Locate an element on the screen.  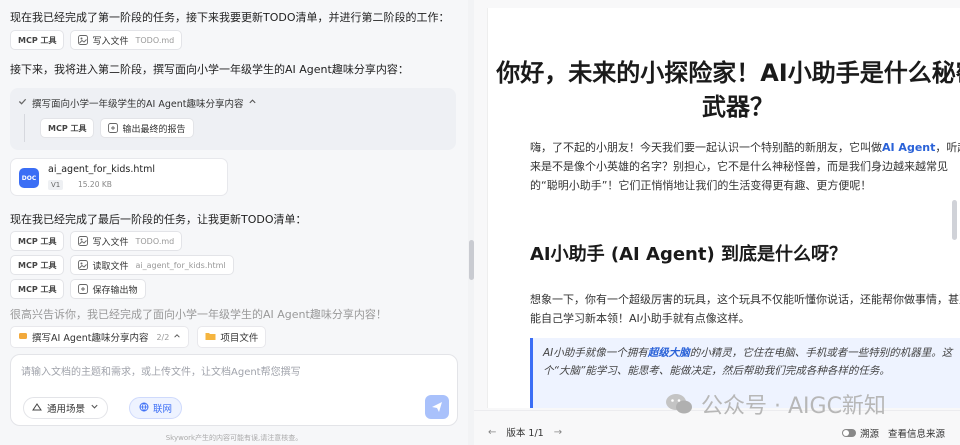
phase-card-header: 撰写面向小学一年级学生的AI Agent趣味分享内容 is located at coordinates (137, 103).